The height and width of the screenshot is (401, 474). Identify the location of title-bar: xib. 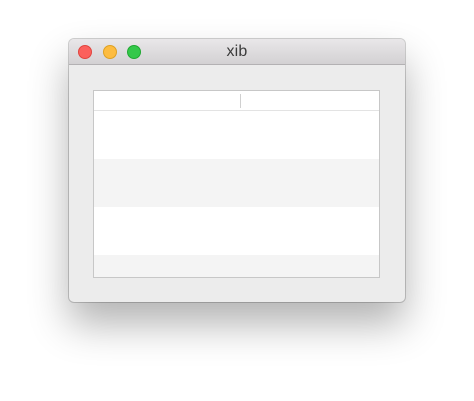
(237, 52).